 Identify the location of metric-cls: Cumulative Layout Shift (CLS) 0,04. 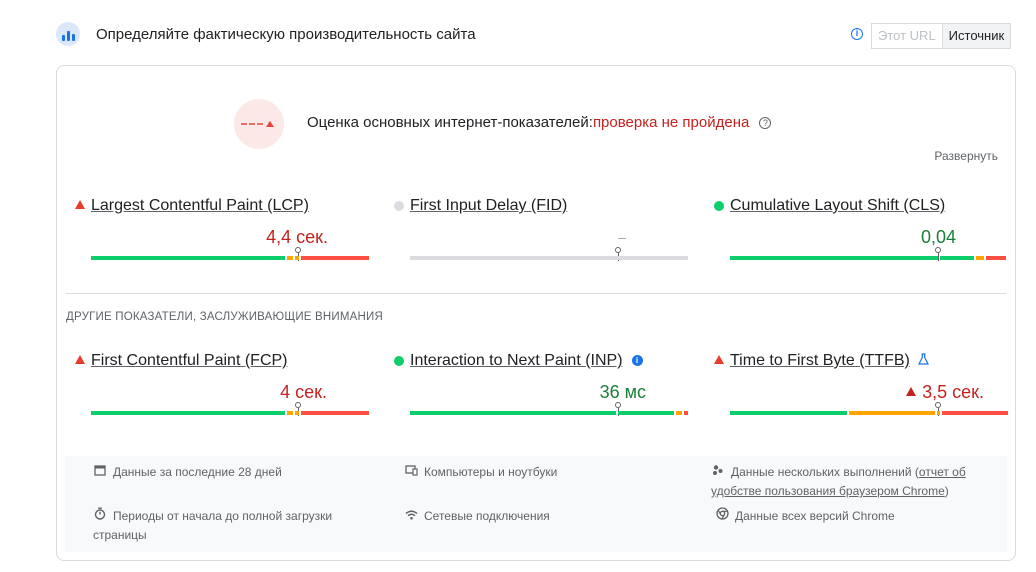
(862, 232).